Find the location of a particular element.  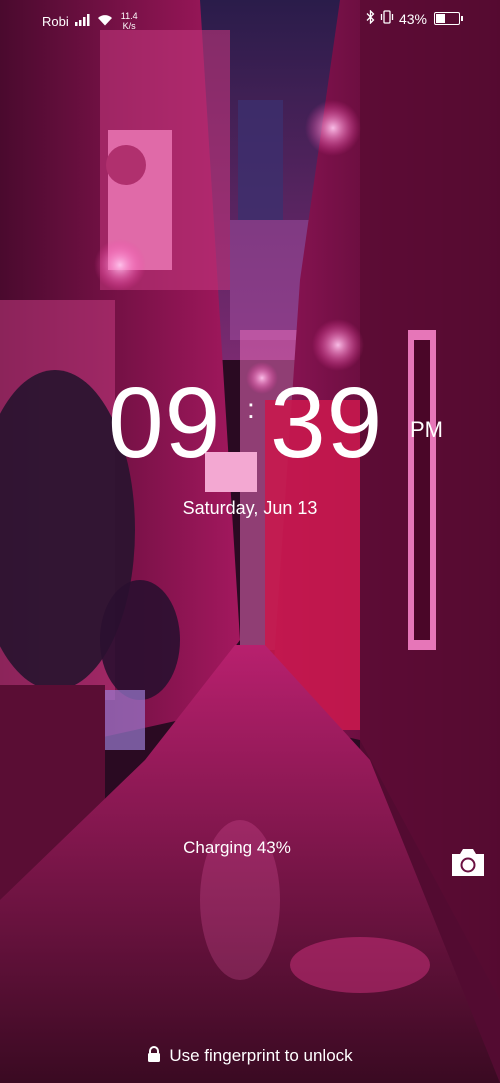

network-speed: 11.4 K/s is located at coordinates (129, 21).